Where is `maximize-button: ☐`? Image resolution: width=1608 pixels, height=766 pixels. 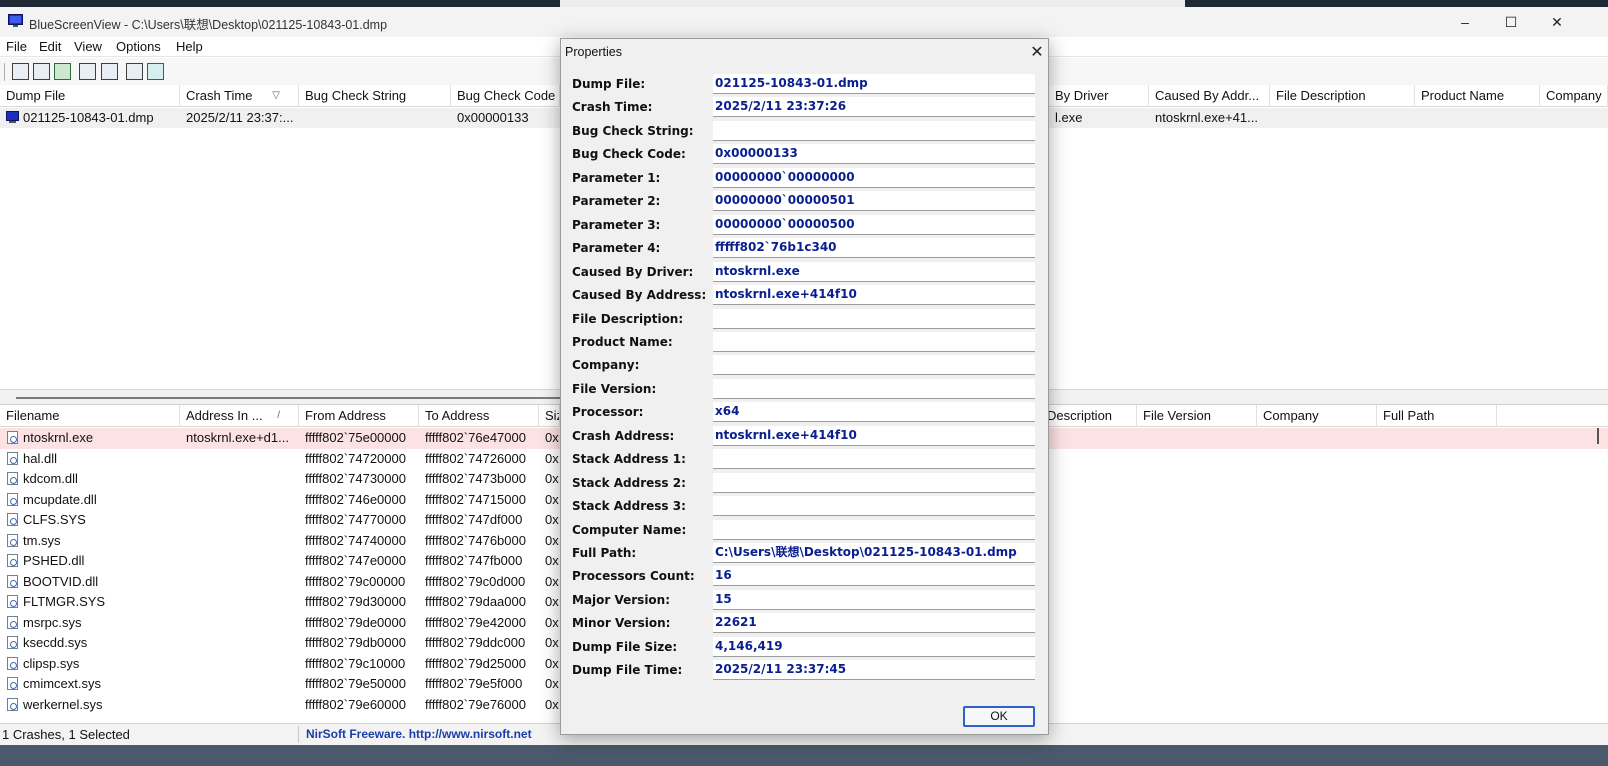
maximize-button: ☐ is located at coordinates (1511, 22).